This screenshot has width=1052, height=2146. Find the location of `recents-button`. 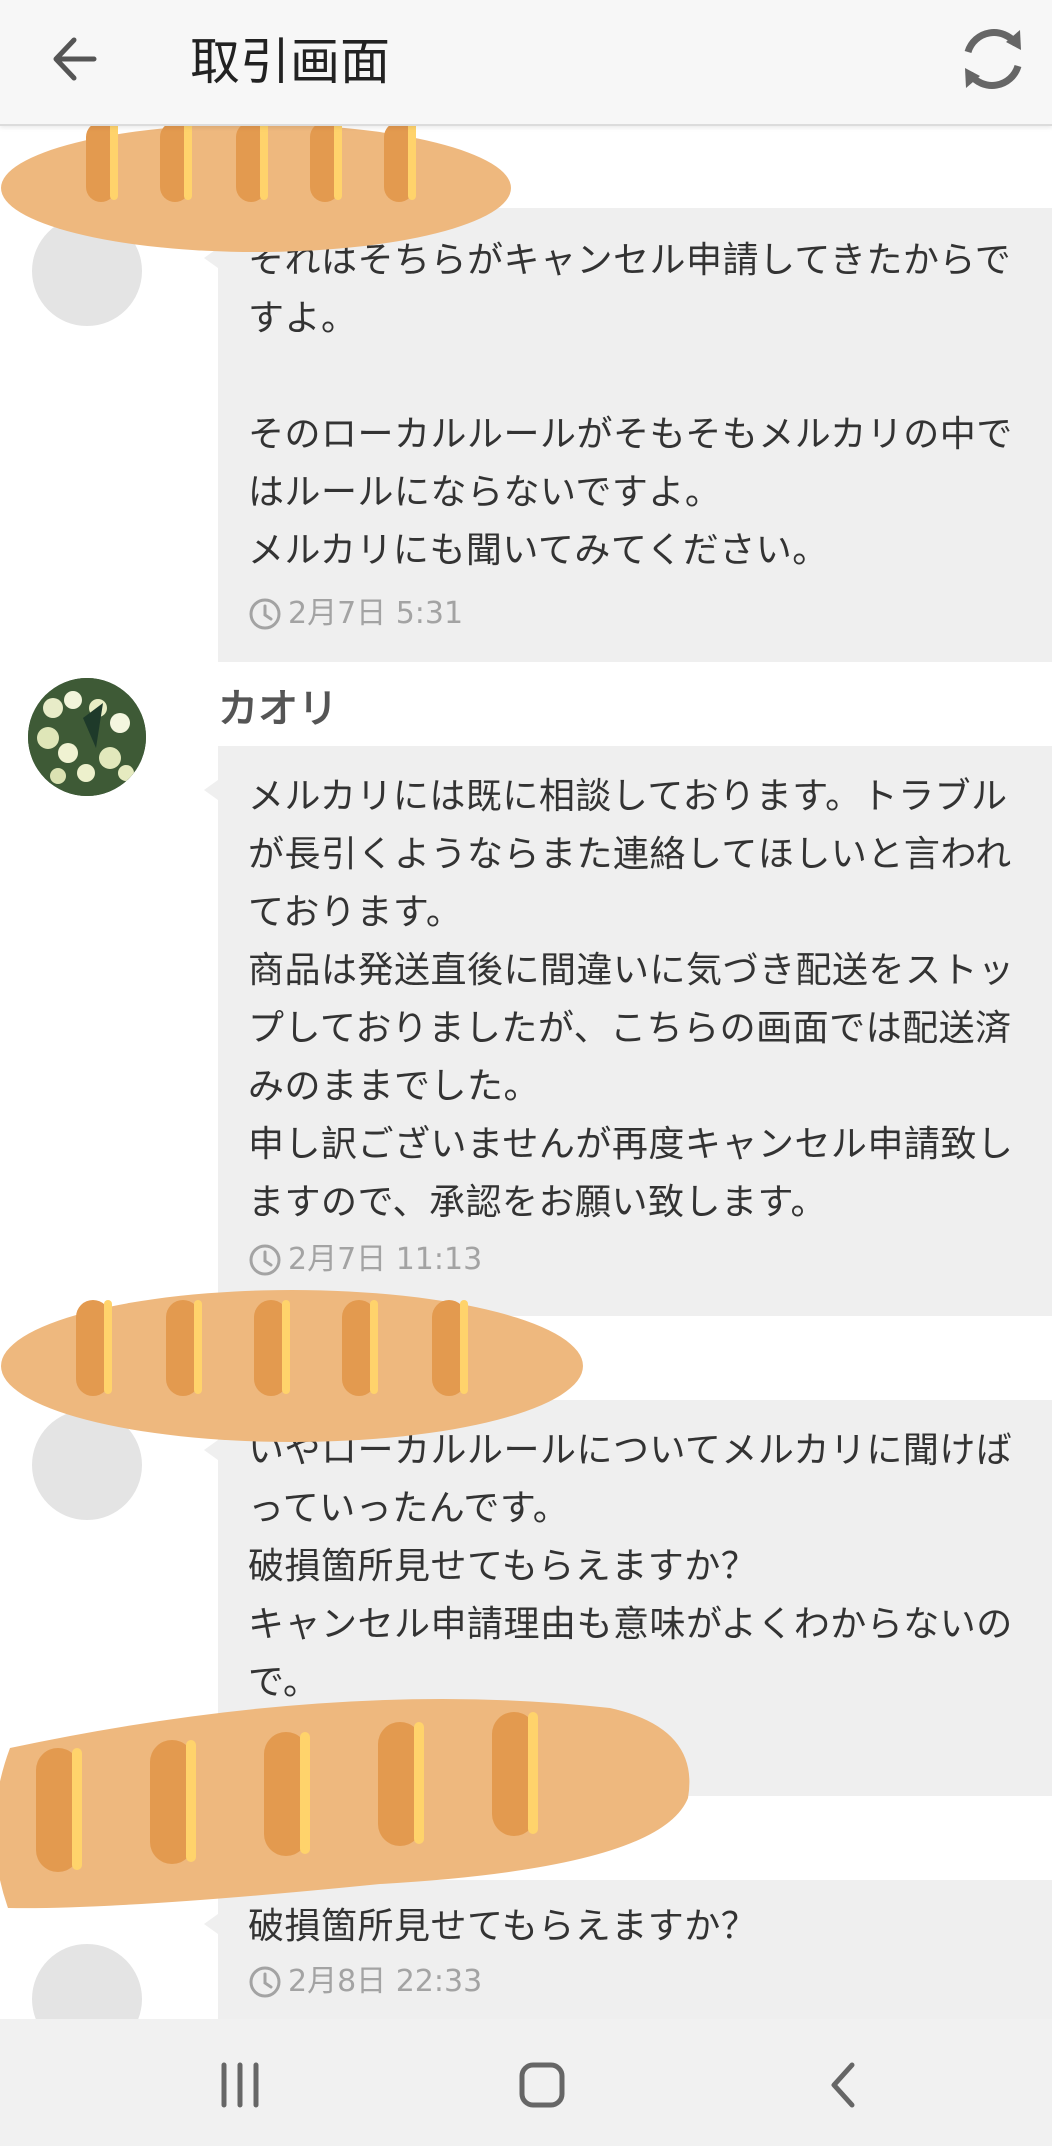

recents-button is located at coordinates (240, 2085).